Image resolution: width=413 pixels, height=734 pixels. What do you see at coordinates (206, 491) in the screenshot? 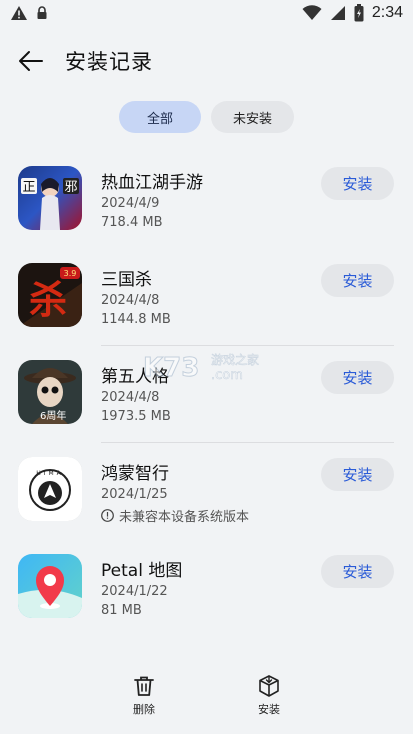
I see `list-item: HIMA 鸿蒙智行 2024/1/25 未兼容本设备系统版本 安装` at bounding box center [206, 491].